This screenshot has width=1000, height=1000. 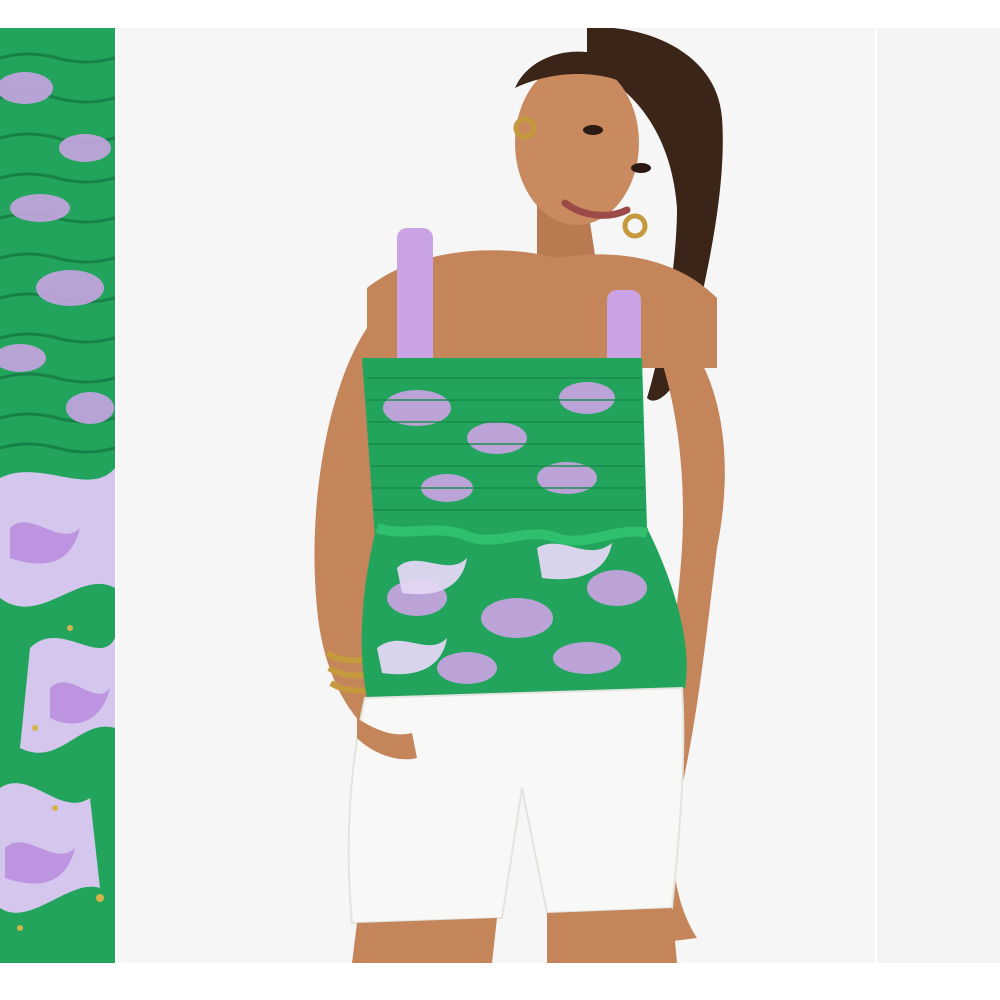 I want to click on top-divider, so click(x=500, y=14).